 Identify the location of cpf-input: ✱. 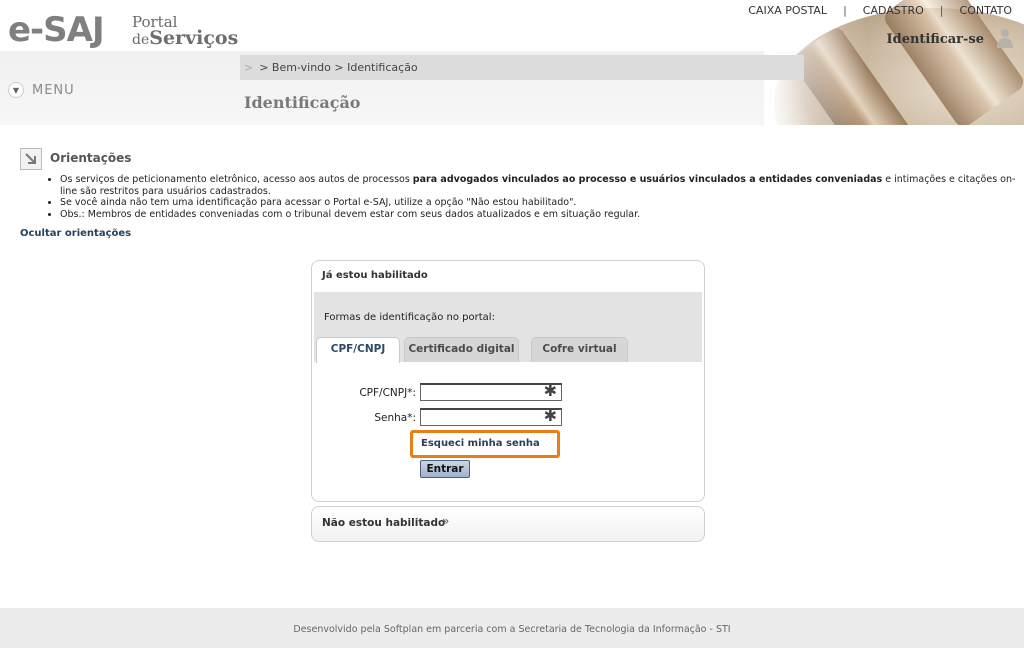
(491, 391).